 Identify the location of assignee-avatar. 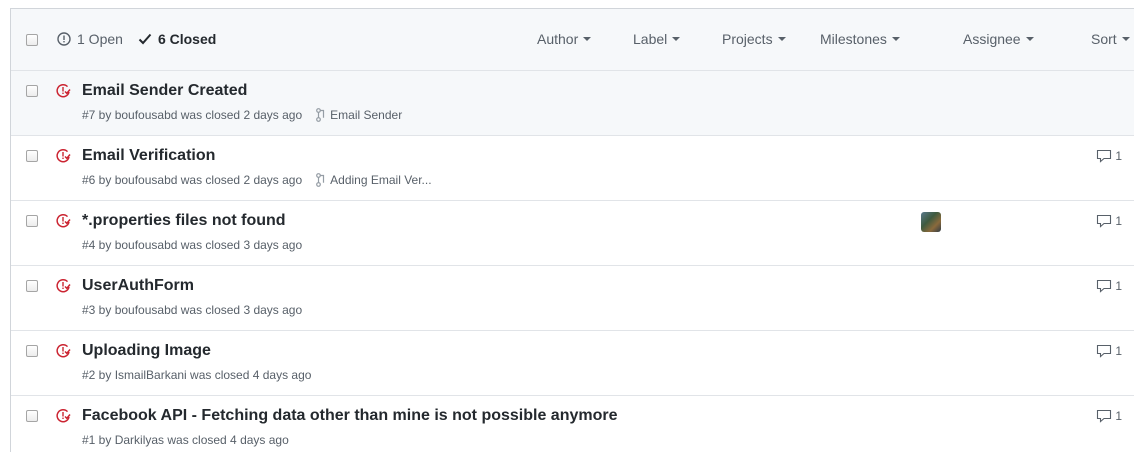
(931, 222).